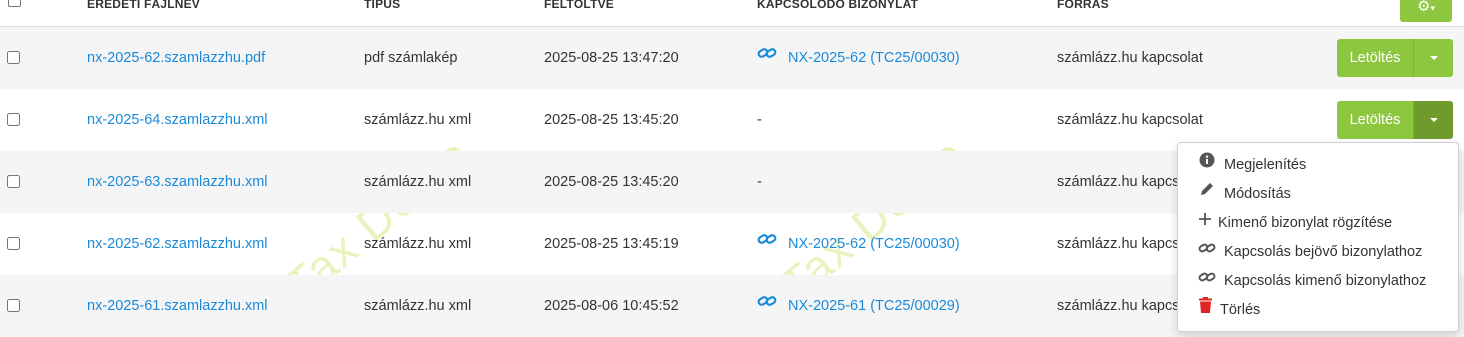  What do you see at coordinates (1207, 164) in the screenshot?
I see `info-icon` at bounding box center [1207, 164].